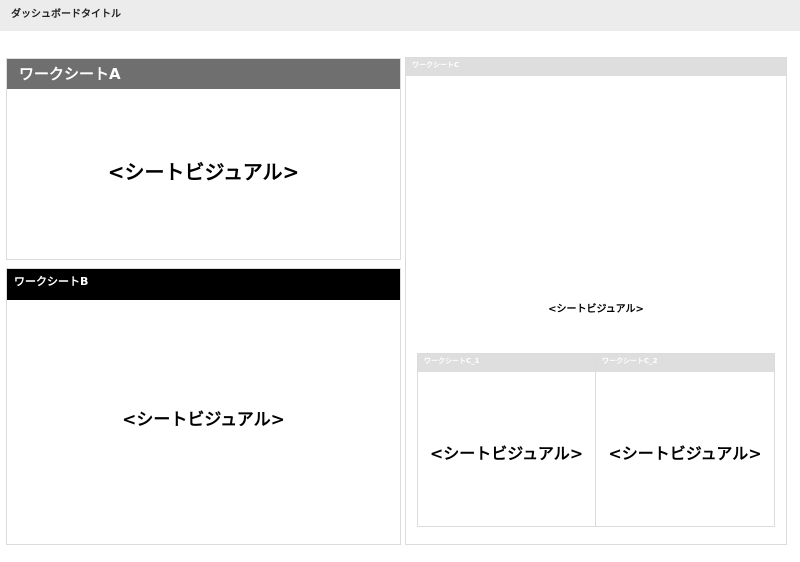 This screenshot has width=800, height=562. I want to click on dashboard-title-bar: ダッシュボードタイトル, so click(400, 15).